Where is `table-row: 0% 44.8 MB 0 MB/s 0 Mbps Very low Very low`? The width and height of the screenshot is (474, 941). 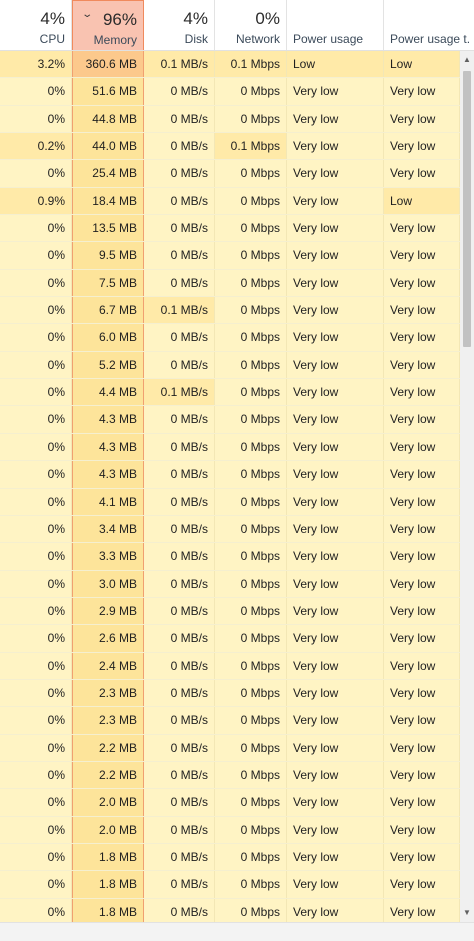
table-row: 0% 44.8 MB 0 MB/s 0 Mbps Very low Very low is located at coordinates (230, 119).